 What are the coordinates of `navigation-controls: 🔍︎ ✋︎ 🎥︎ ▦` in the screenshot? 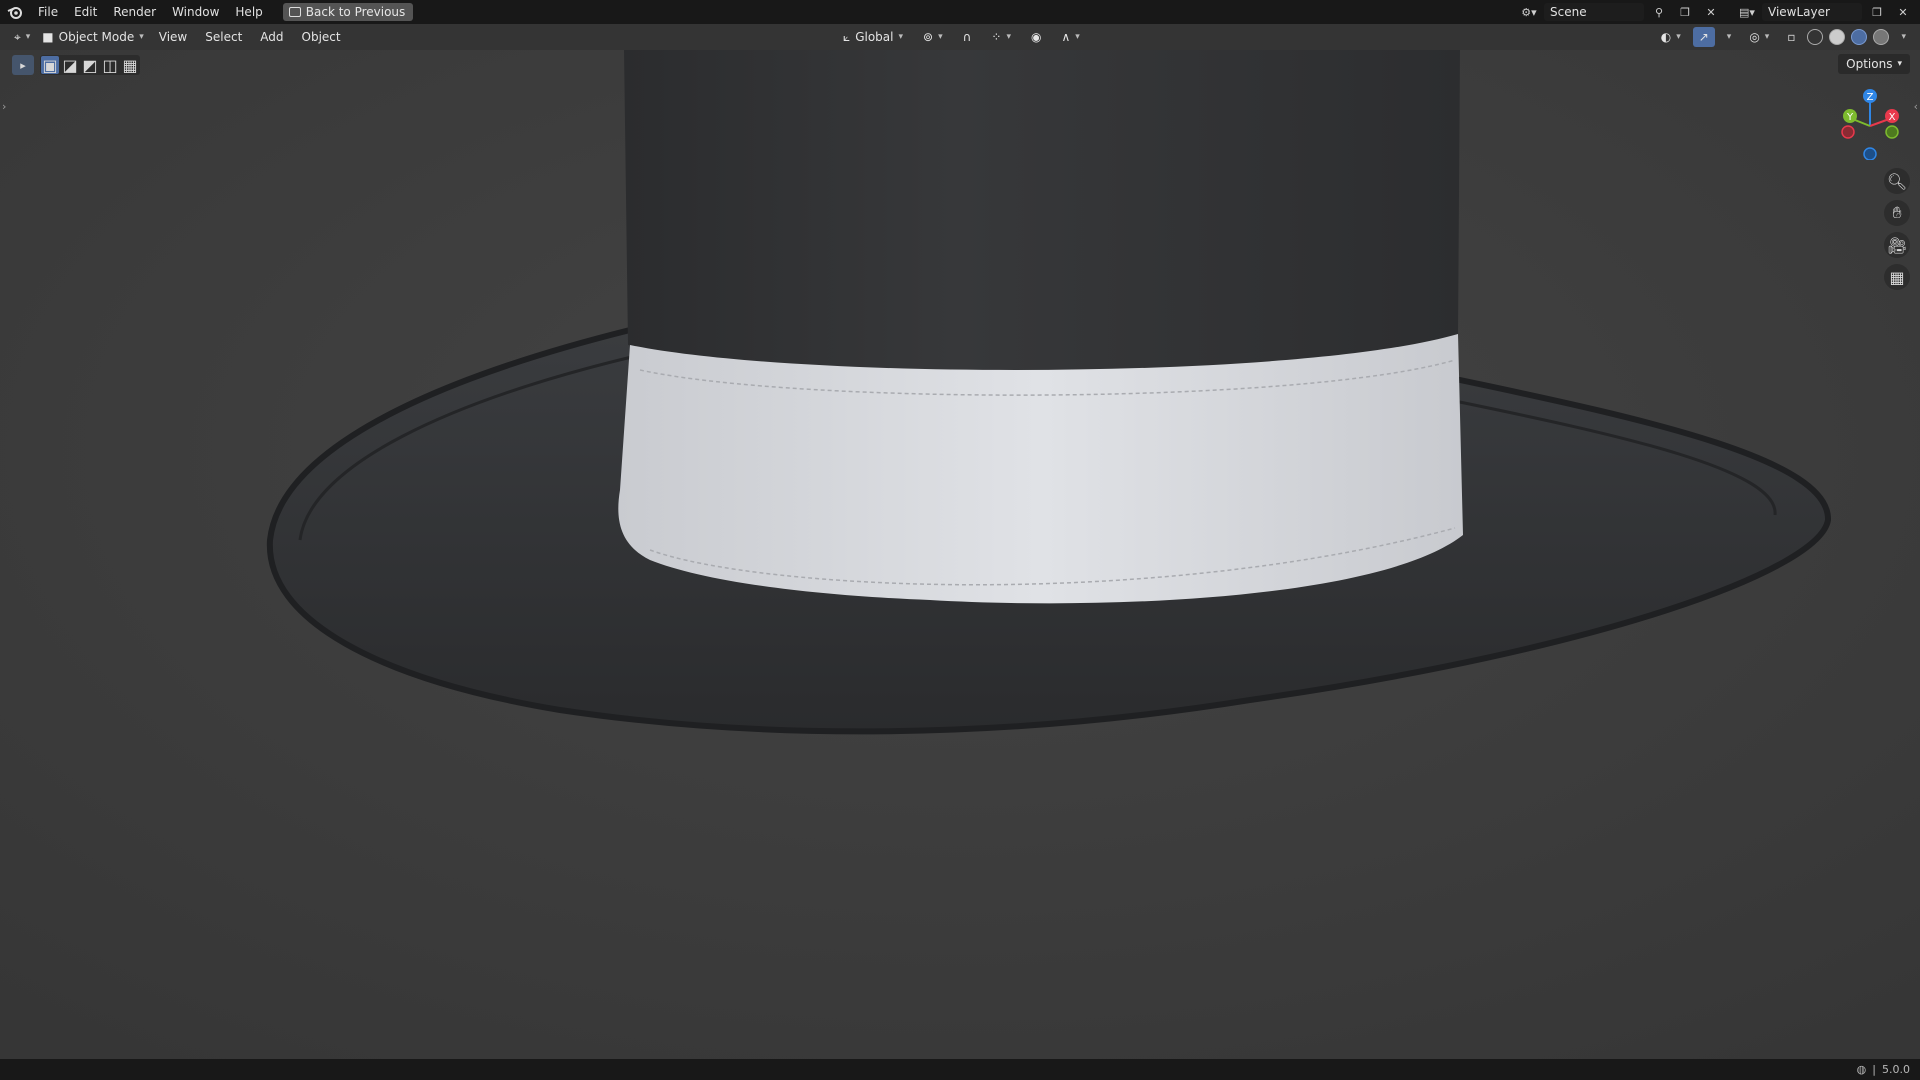 It's located at (1897, 229).